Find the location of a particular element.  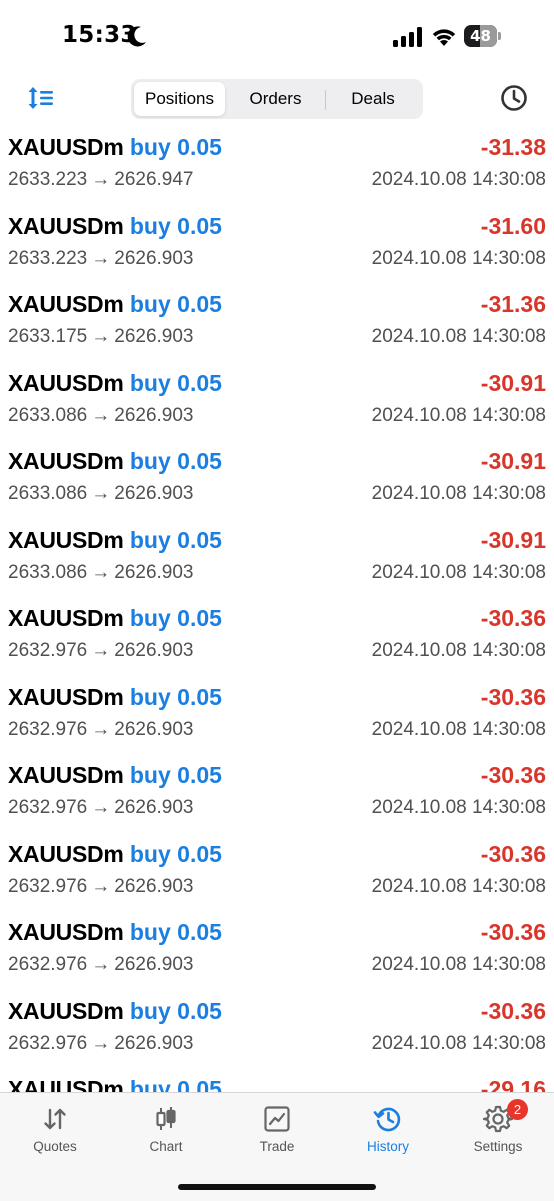

battery-indicator: 48 is located at coordinates (482, 36).